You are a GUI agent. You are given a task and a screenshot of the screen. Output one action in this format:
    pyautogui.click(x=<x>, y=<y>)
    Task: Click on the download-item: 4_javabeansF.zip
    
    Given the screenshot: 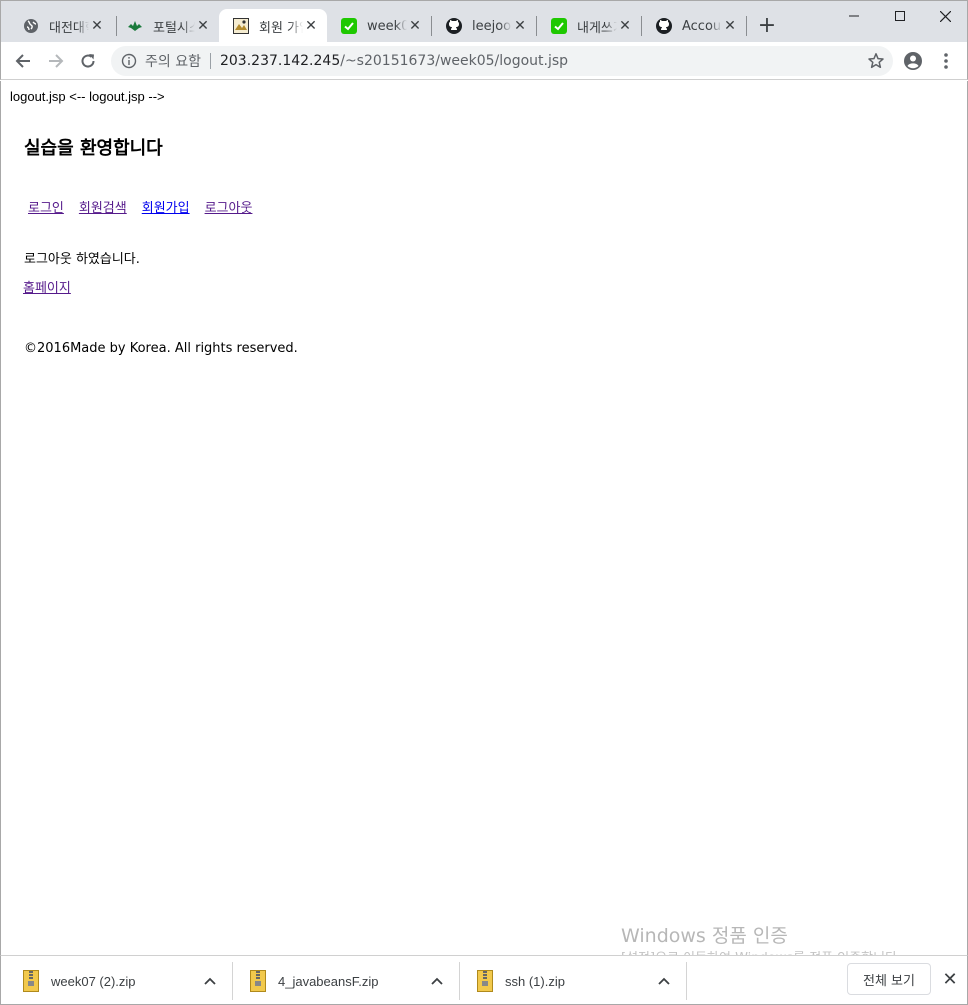 What is the action you would take?
    pyautogui.click(x=350, y=981)
    